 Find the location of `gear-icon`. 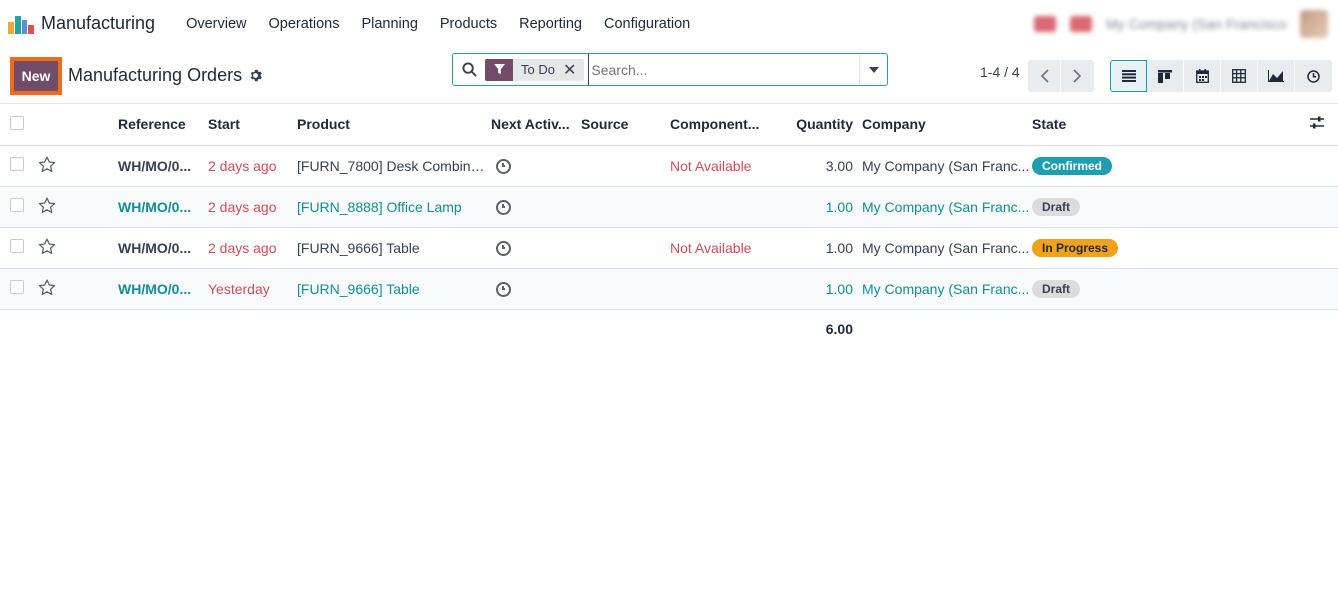

gear-icon is located at coordinates (255, 75).